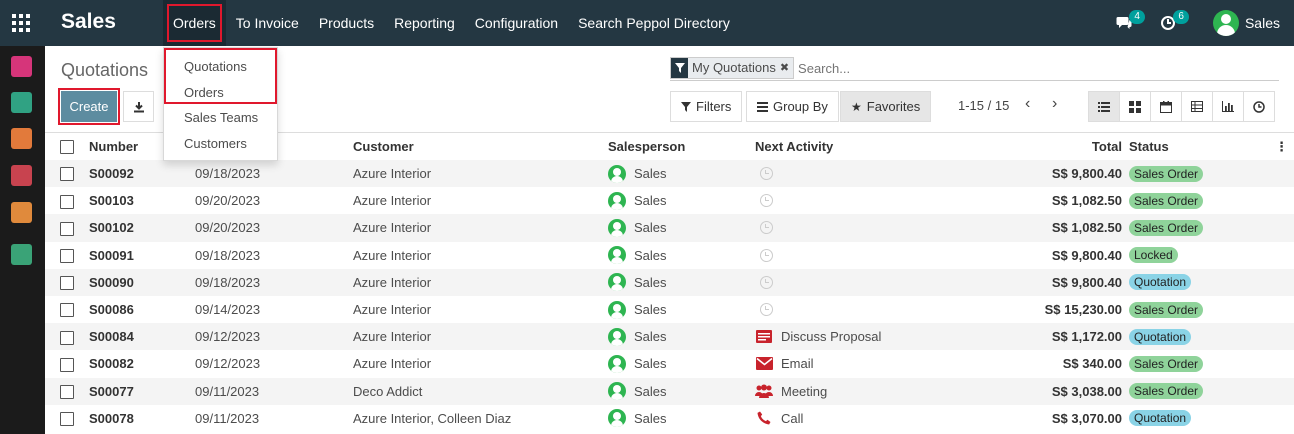 This screenshot has height=434, width=1294. What do you see at coordinates (138, 106) in the screenshot?
I see `download-button` at bounding box center [138, 106].